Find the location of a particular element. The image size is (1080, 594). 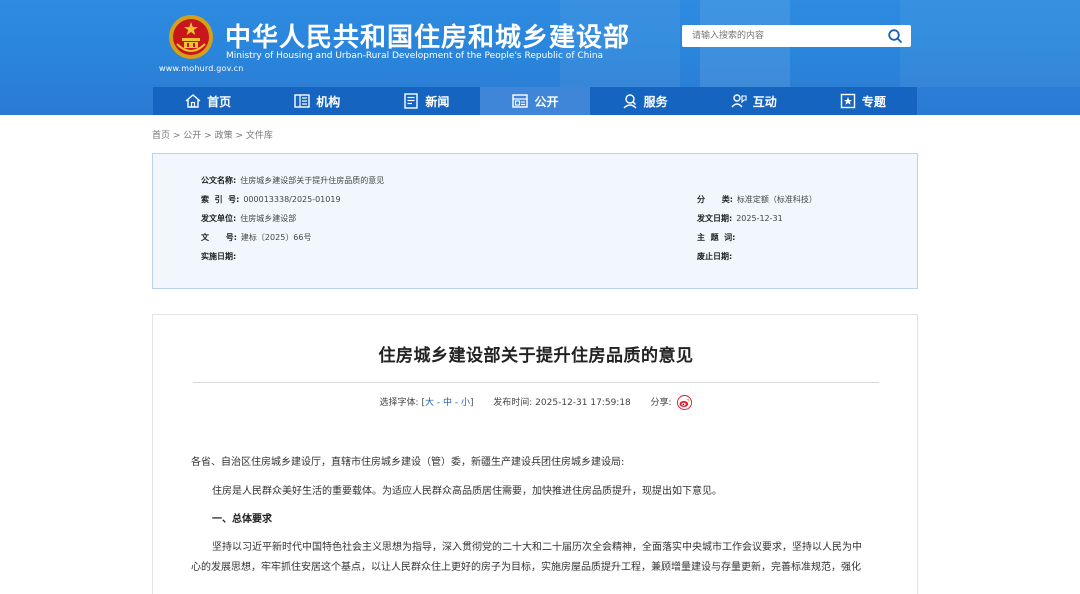

info-expire-date: 废止日期: is located at coordinates (716, 256).